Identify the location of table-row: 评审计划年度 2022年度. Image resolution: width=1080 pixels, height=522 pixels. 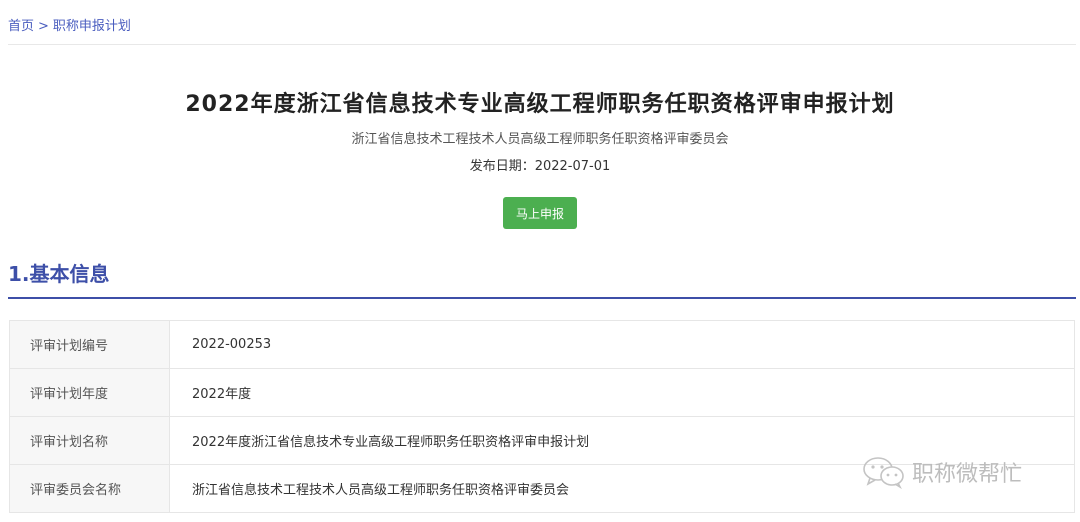
(542, 392).